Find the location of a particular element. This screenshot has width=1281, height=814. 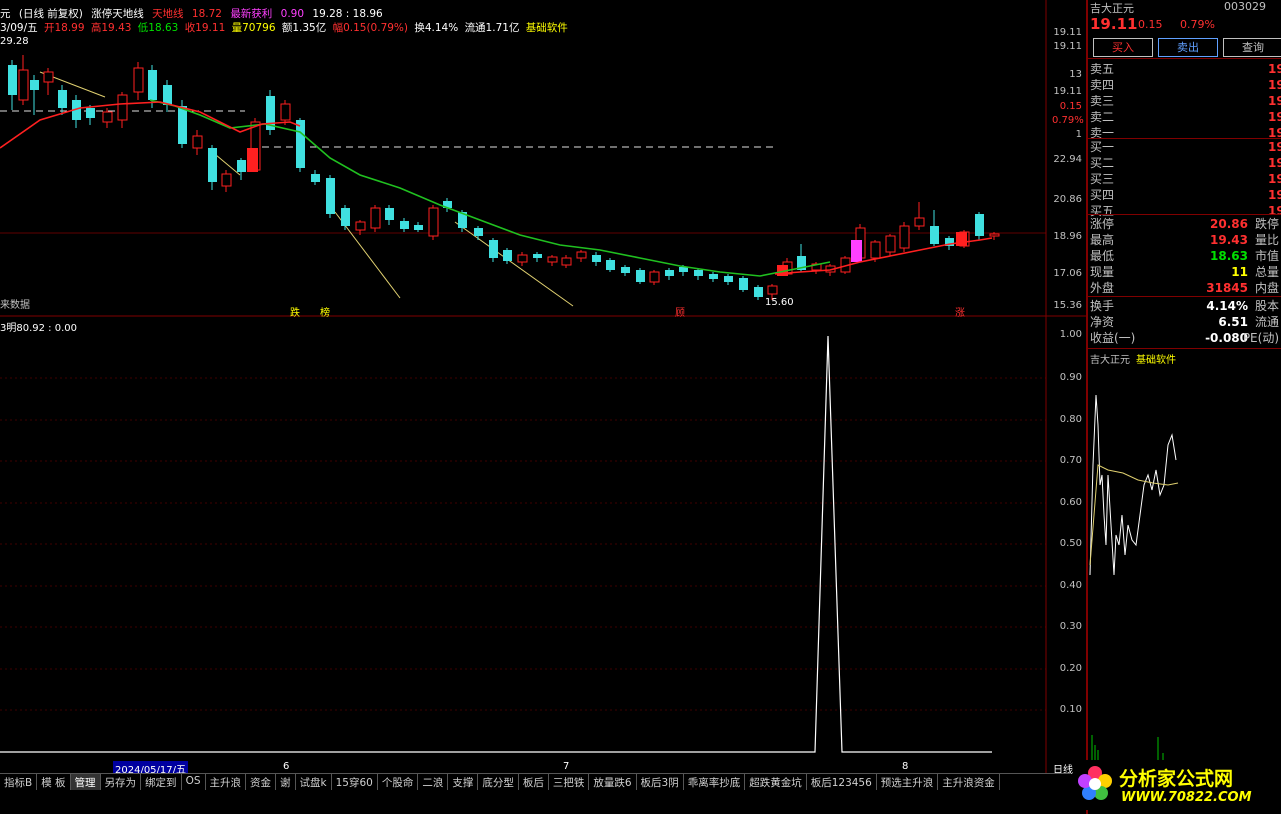

quote-row-value: -0.080 is located at coordinates (1226, 338).